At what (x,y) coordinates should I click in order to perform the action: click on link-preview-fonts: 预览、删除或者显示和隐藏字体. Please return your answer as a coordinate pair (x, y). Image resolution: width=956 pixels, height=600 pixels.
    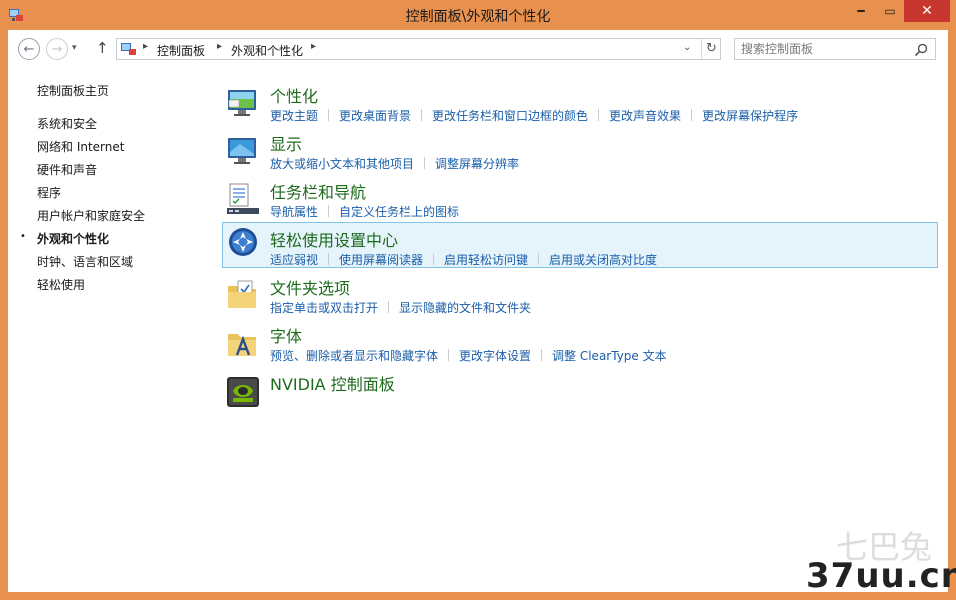
    Looking at the image, I should click on (354, 355).